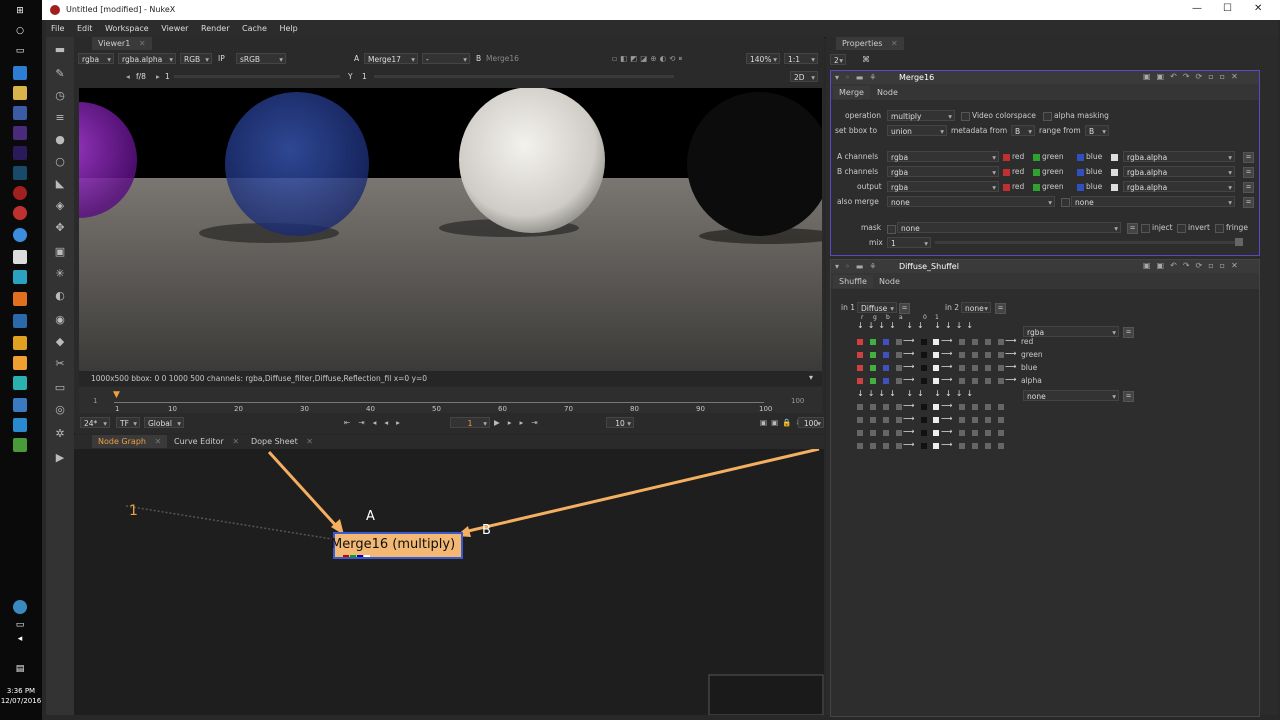 This screenshot has height=720, width=1280. I want to click on panel-window-icons: ▣▣↶↷⟳▫▫✕, so click(1193, 265).